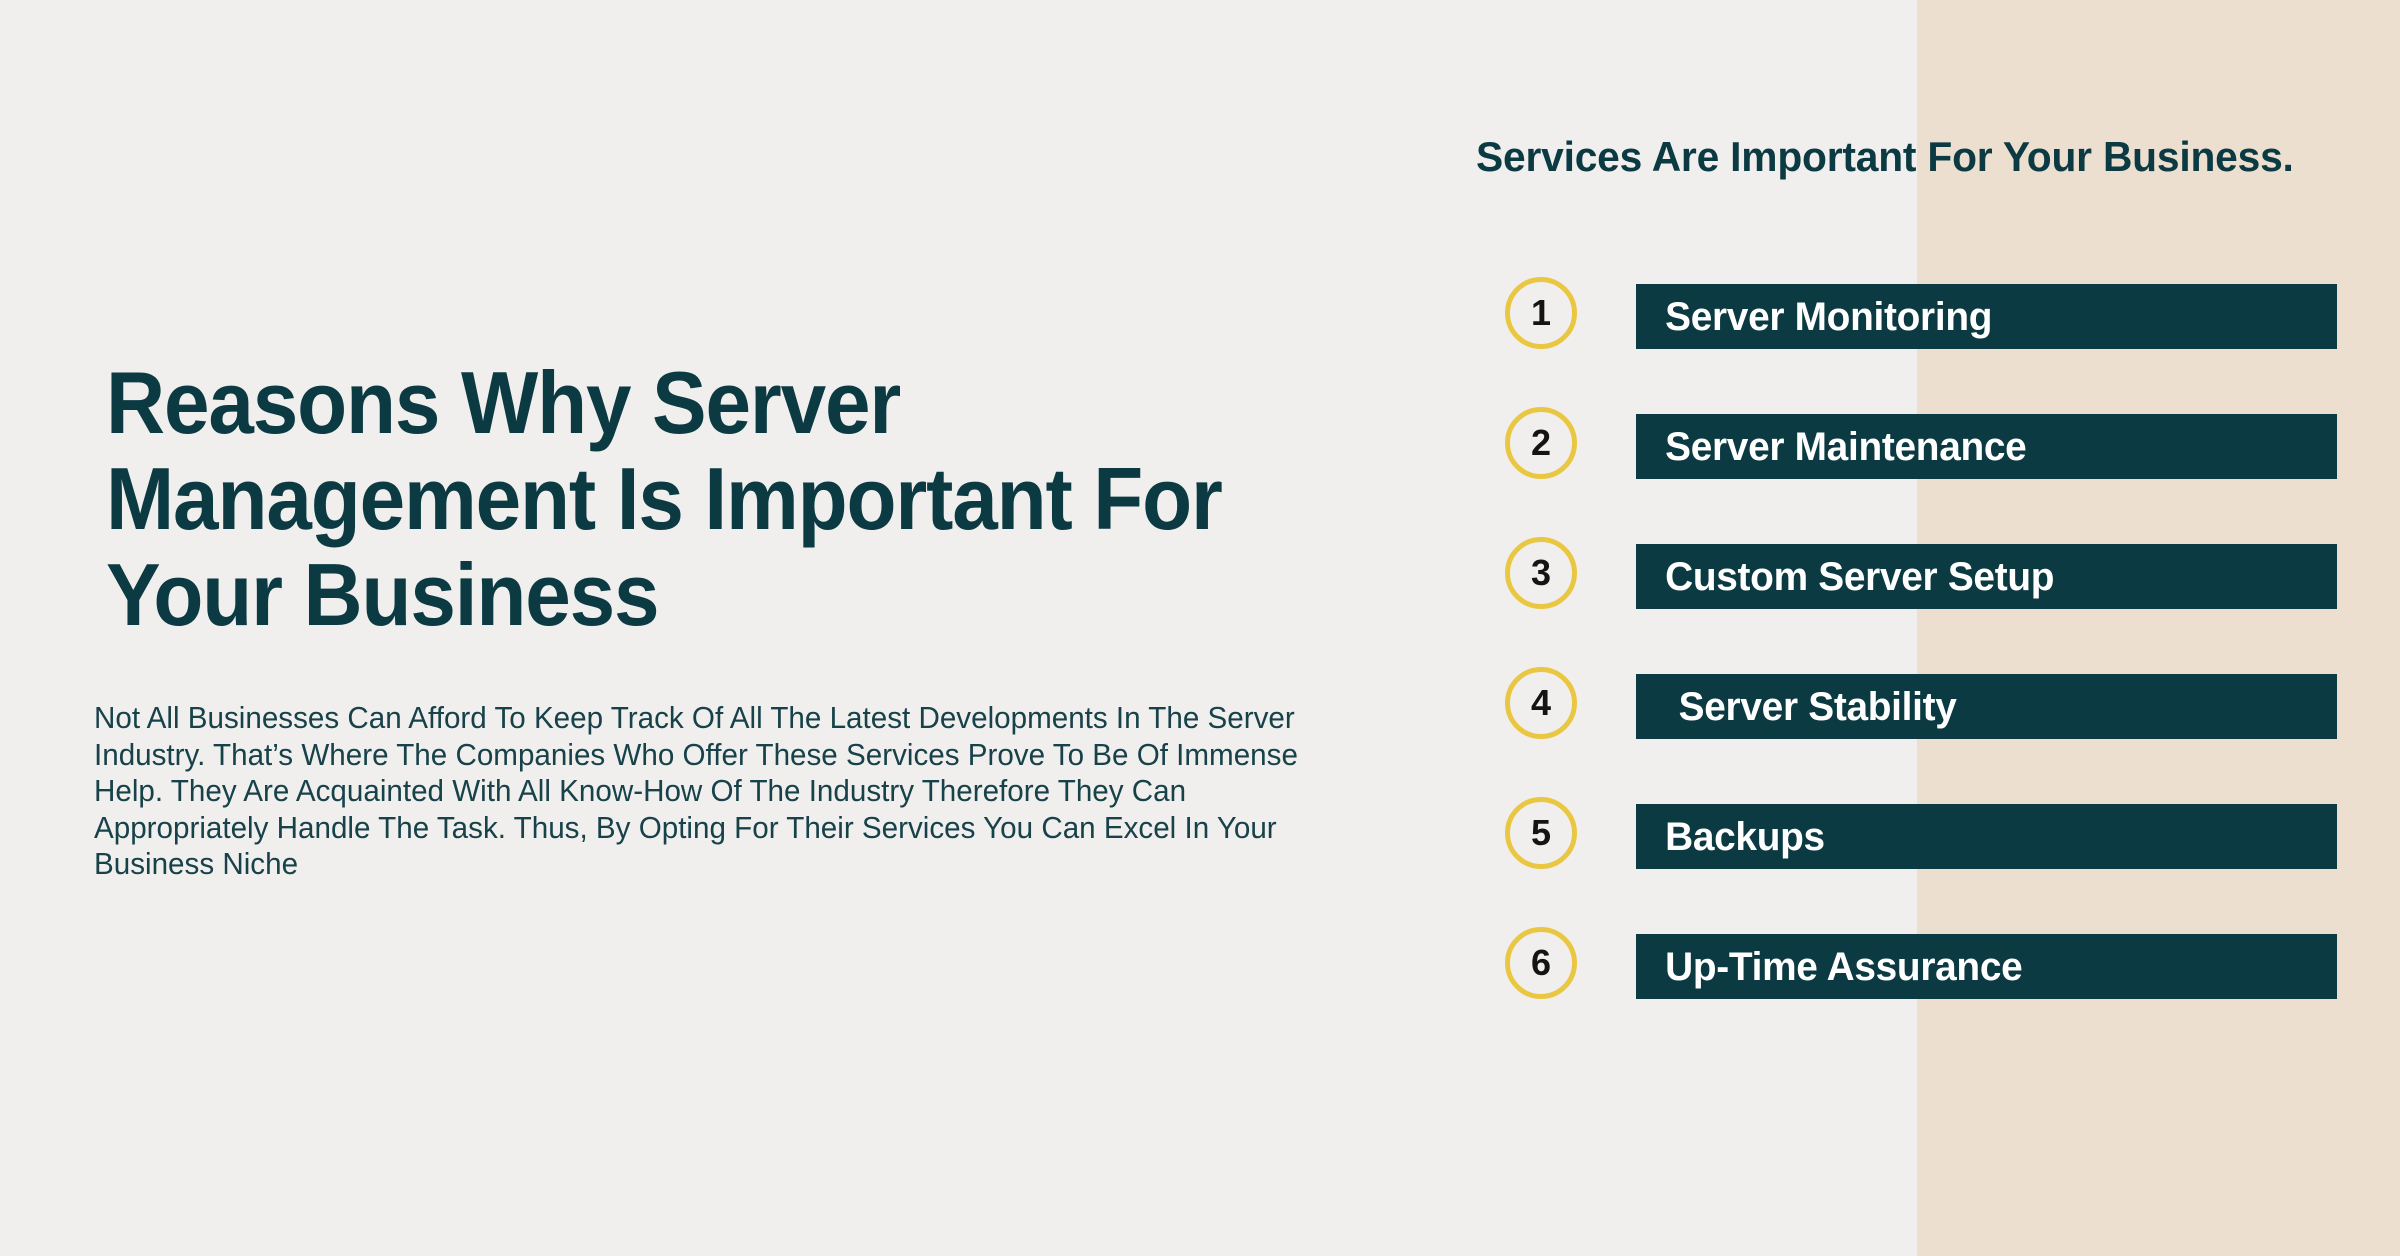  Describe the element at coordinates (1986, 706) in the screenshot. I see `service-bar: Server Stability` at that location.